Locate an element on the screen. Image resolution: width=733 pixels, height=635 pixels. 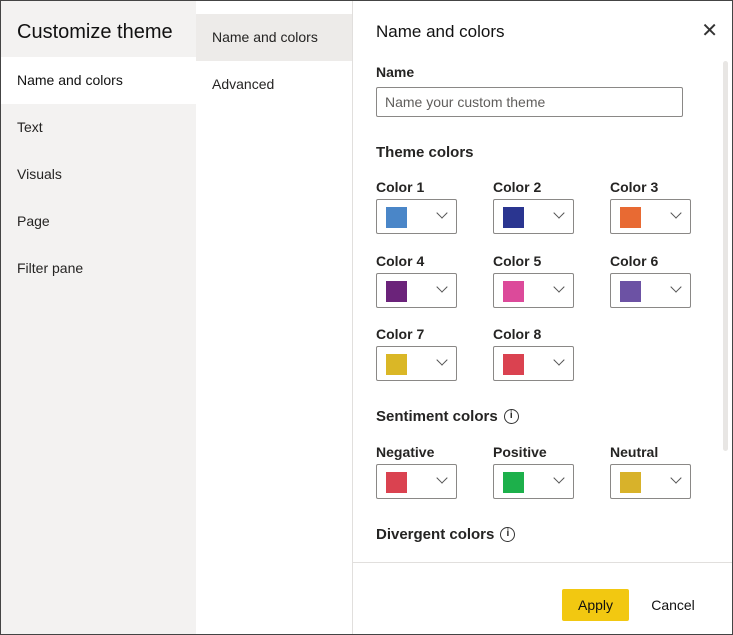
sidebar-item-name-and-colors: Name and colors is located at coordinates (98, 80).